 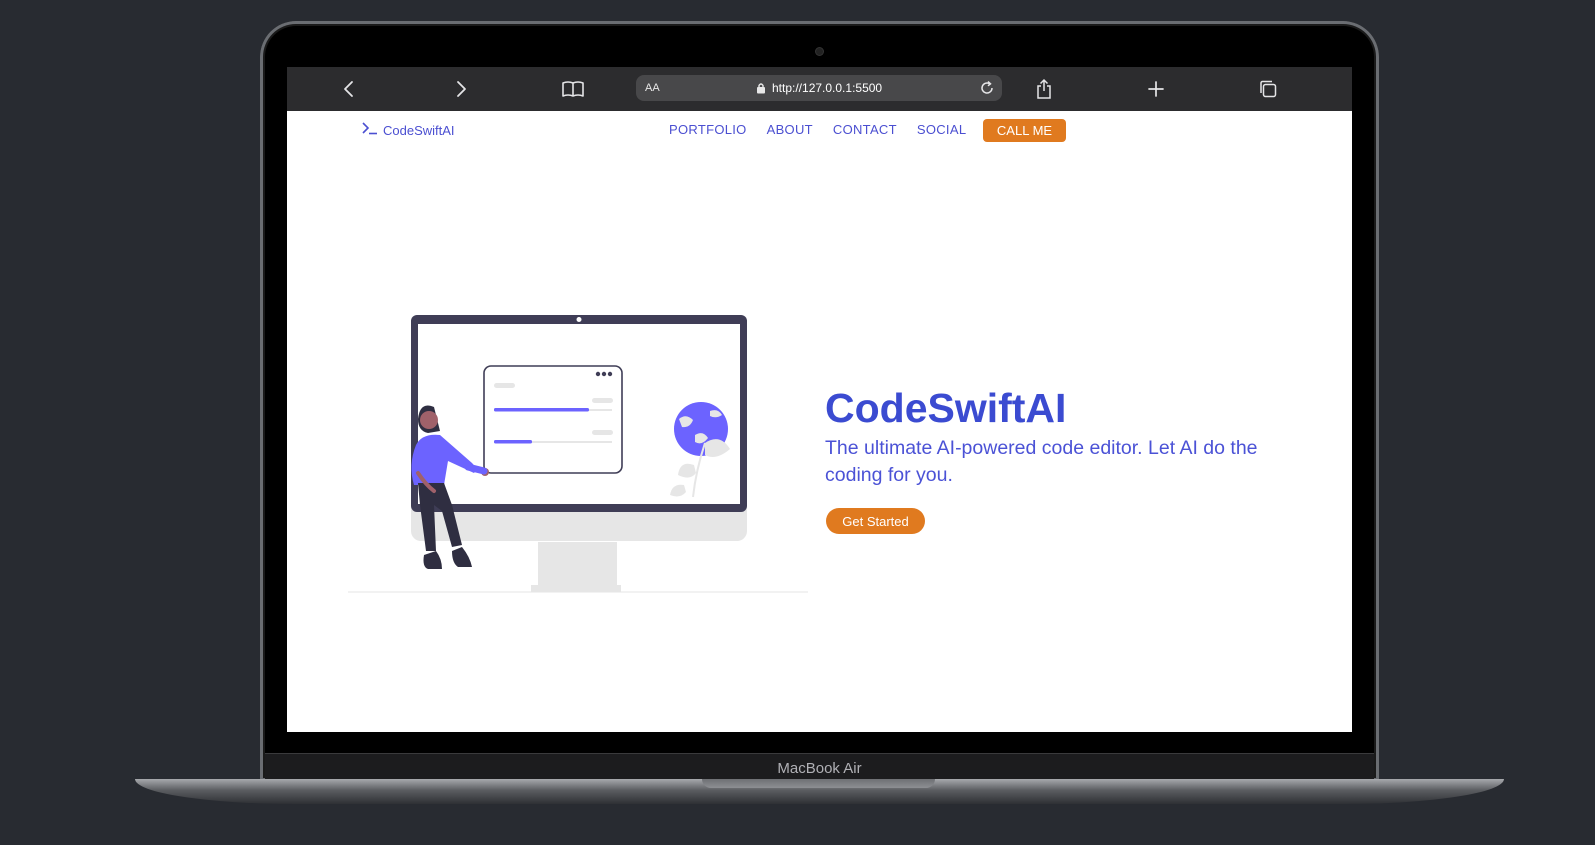 I want to click on share-icon, so click(x=1044, y=89).